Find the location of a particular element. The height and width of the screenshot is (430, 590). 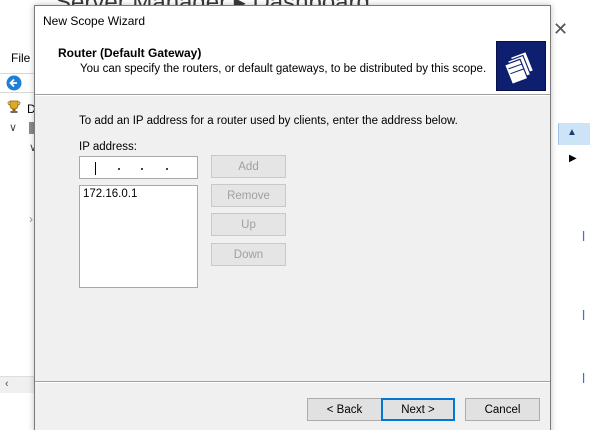

dialog-title: New Scope Wizard is located at coordinates (94, 21).